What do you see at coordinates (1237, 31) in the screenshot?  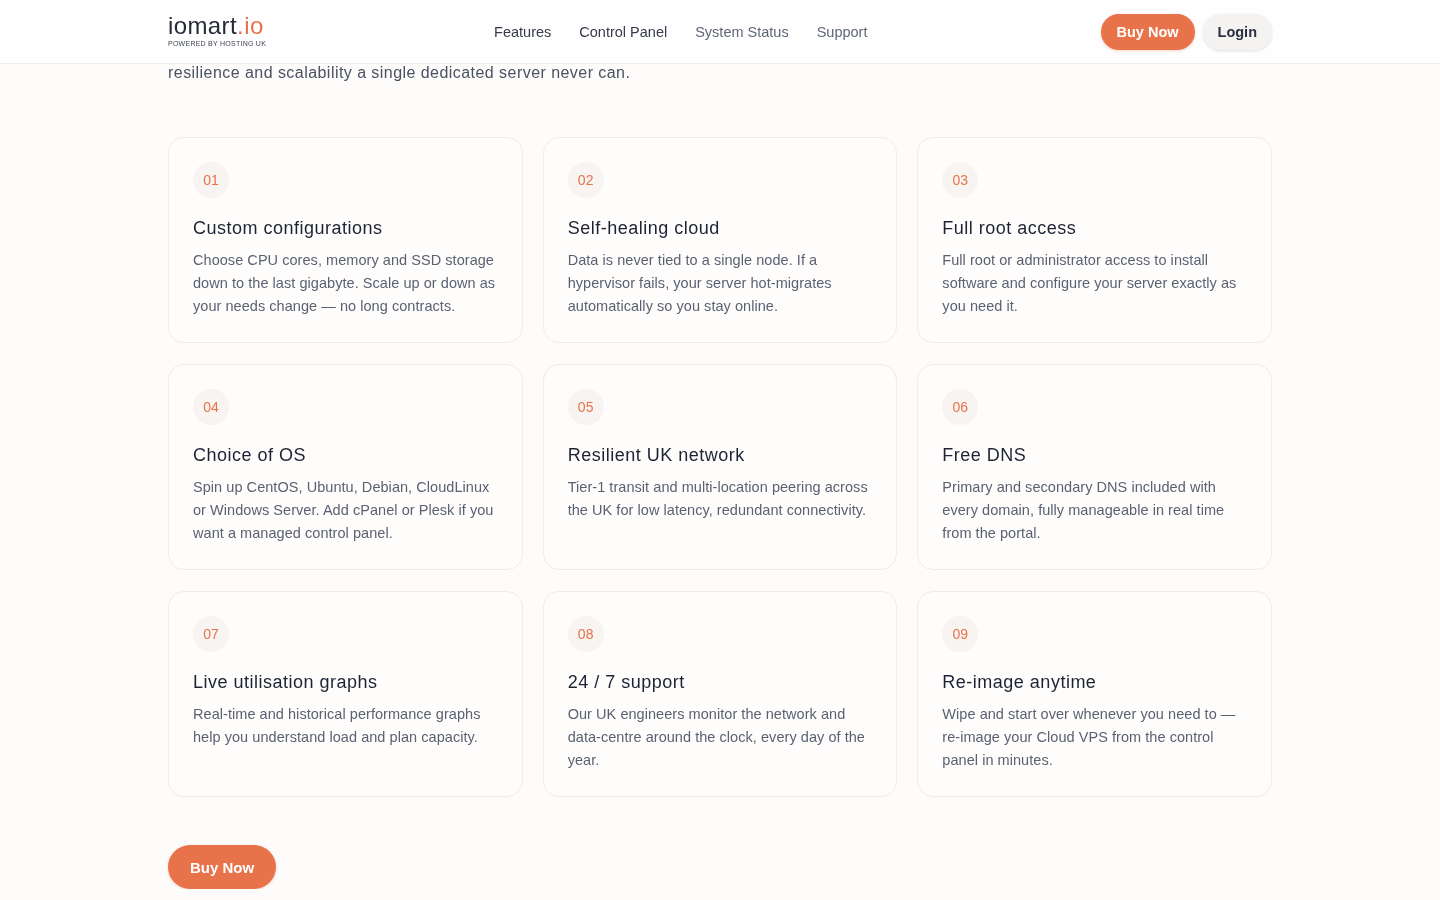 I see `login-button: Login` at bounding box center [1237, 31].